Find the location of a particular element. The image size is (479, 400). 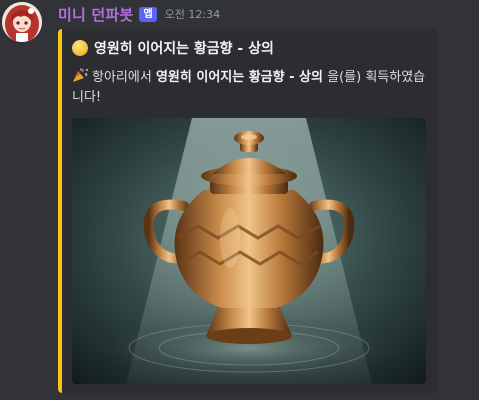

app-badge: 앱 is located at coordinates (148, 14).